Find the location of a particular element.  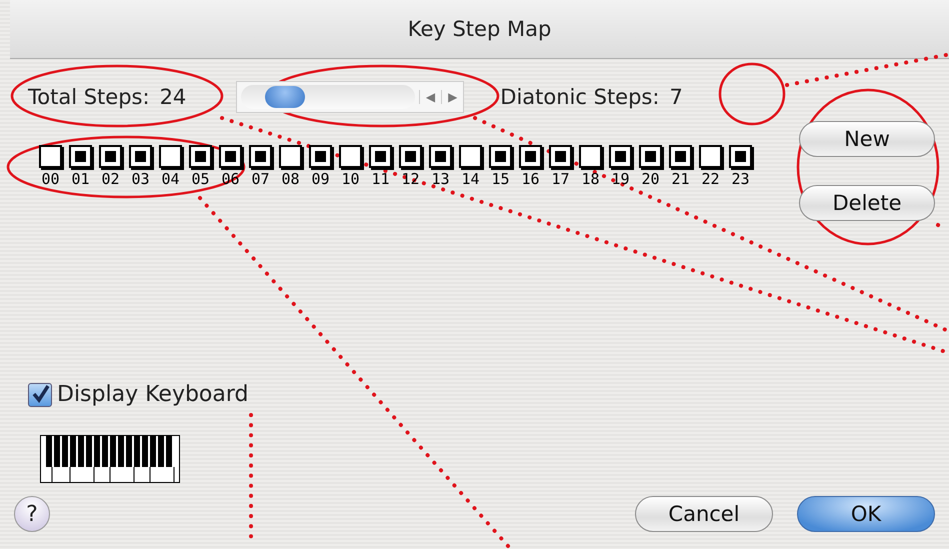

step-number: 03 is located at coordinates (140, 179).